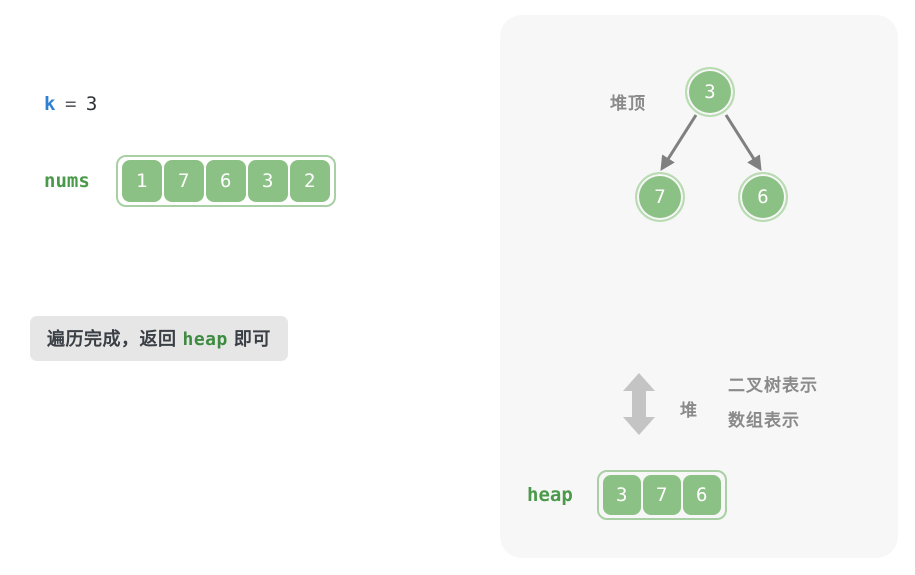  Describe the element at coordinates (743, 143) in the screenshot. I see `tree-edge-right` at that location.